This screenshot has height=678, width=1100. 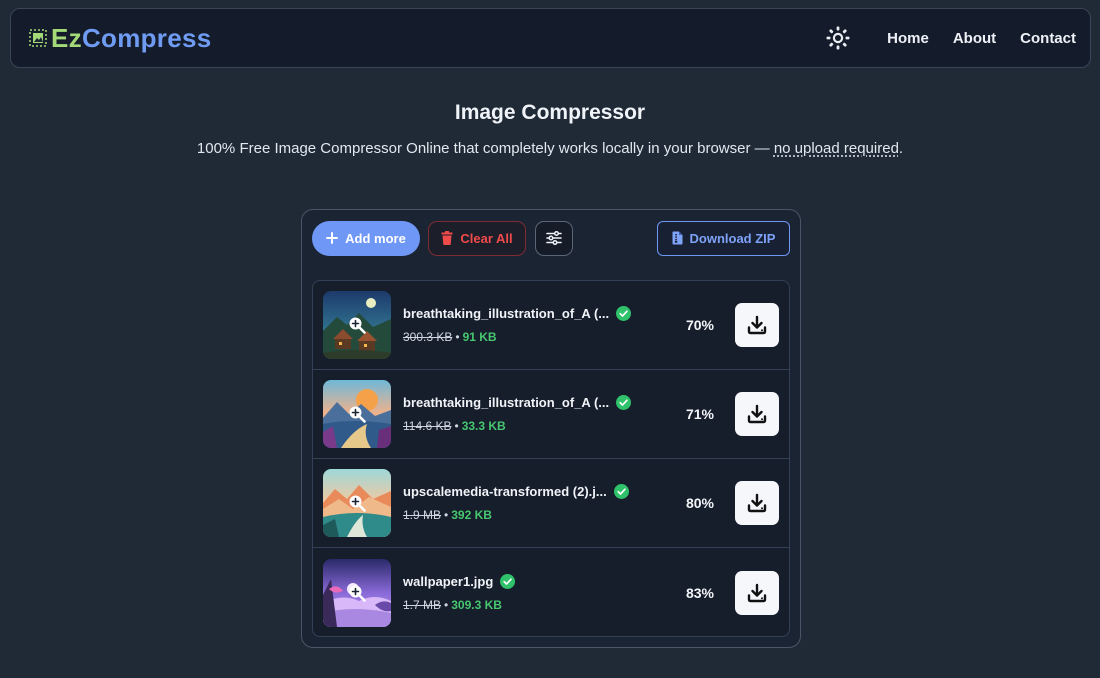 I want to click on sliders-icon, so click(x=554, y=238).